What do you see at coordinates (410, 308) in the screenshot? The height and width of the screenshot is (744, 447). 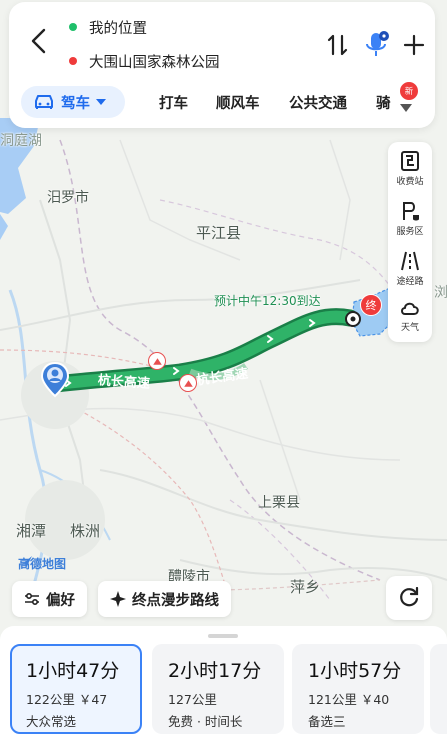 I see `weather-icon` at bounding box center [410, 308].